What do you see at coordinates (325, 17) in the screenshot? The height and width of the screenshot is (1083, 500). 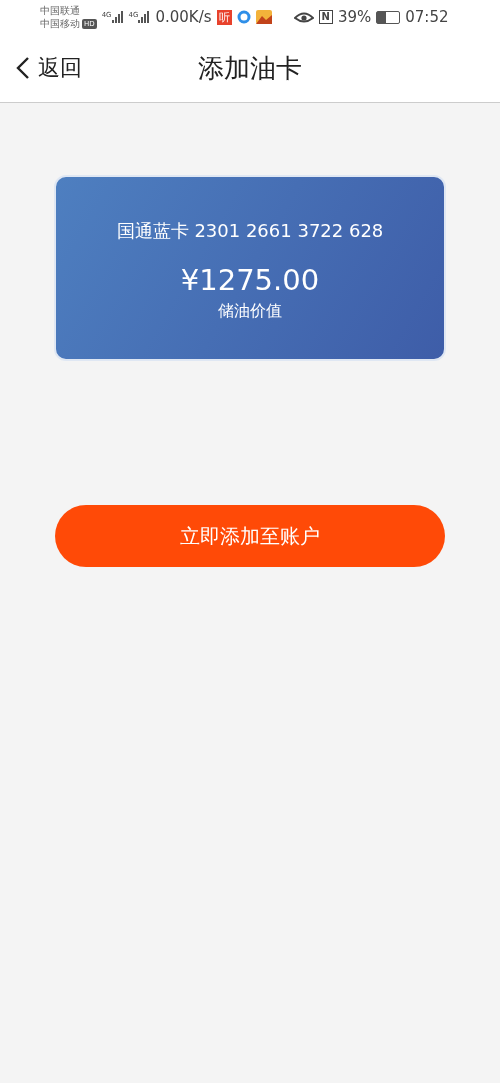 I see `nfc-badge: N` at bounding box center [325, 17].